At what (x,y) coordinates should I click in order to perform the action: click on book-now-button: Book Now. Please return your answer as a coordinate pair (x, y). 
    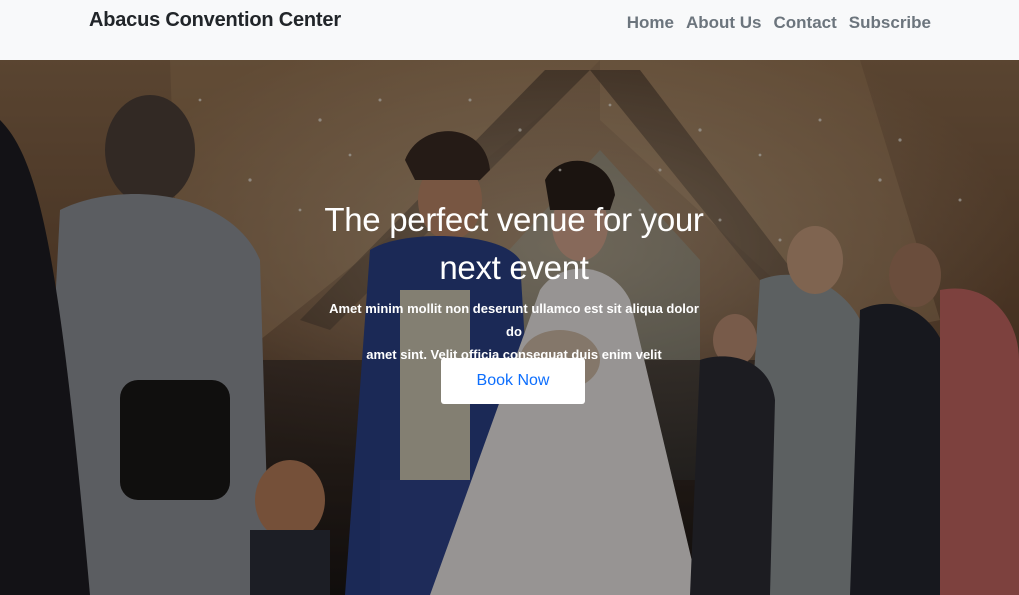
    Looking at the image, I should click on (513, 381).